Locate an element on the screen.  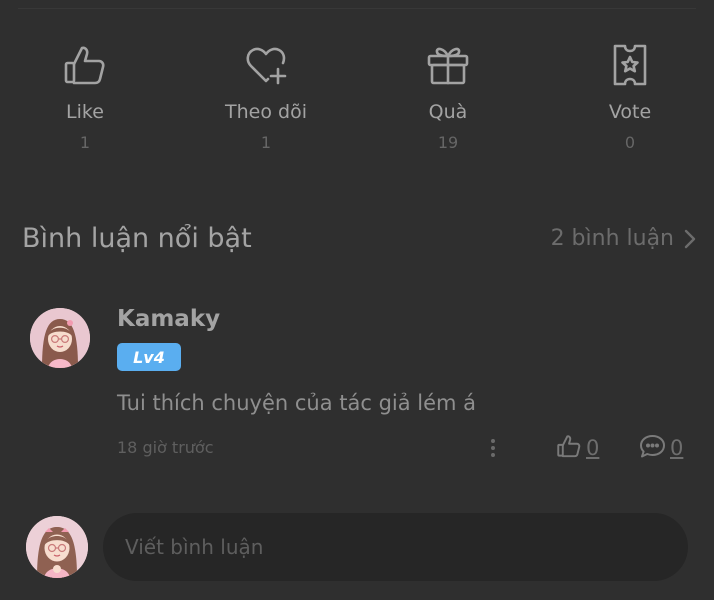
comment-timestamp: 18 giờ trước is located at coordinates (165, 447).